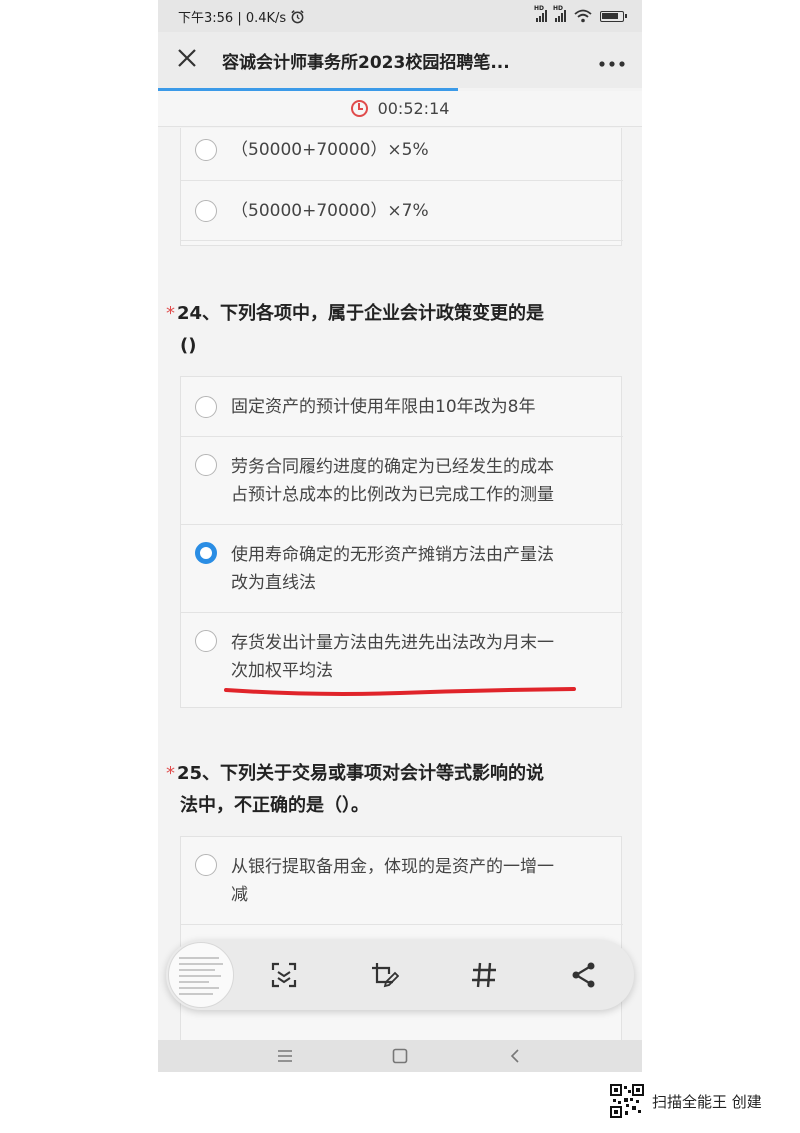 The image size is (800, 1133). I want to click on home-icon, so click(400, 1056).